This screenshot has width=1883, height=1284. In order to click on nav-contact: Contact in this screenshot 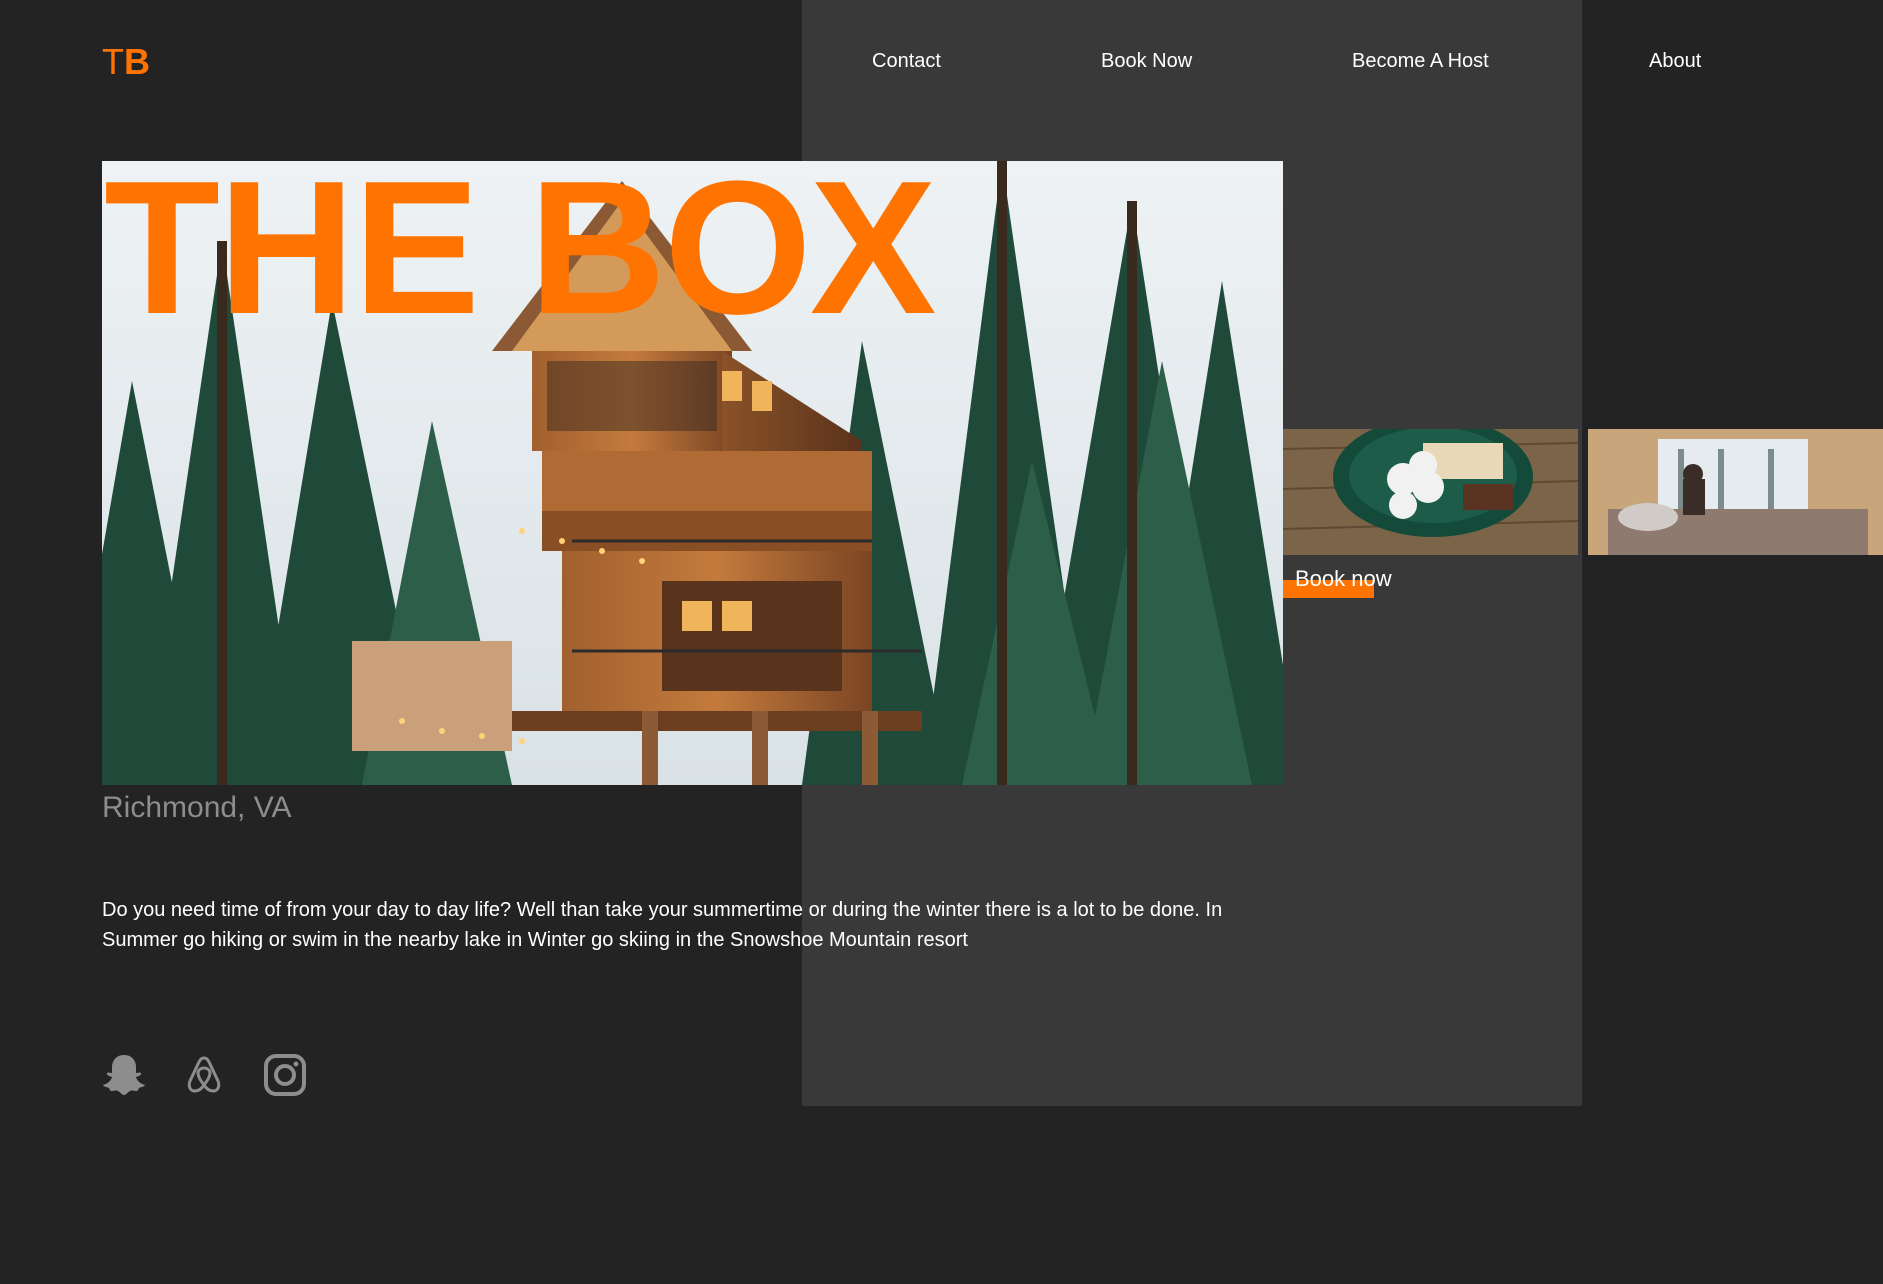, I will do `click(906, 61)`.